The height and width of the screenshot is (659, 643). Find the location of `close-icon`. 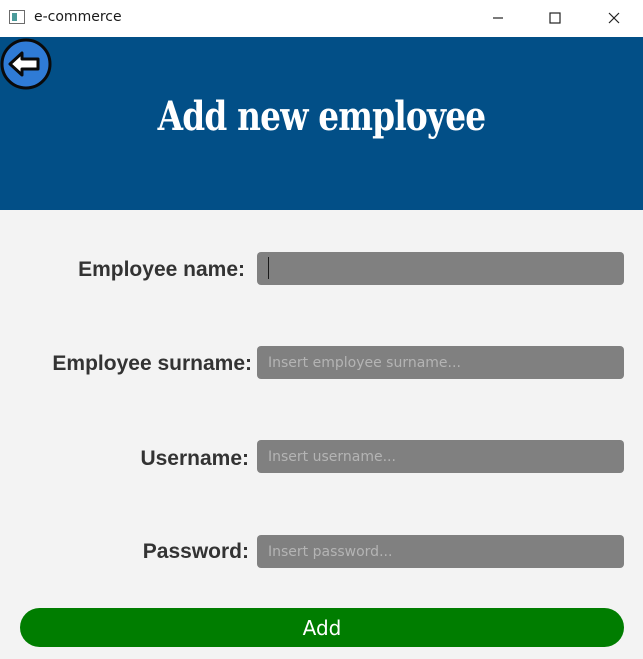

close-icon is located at coordinates (614, 18).